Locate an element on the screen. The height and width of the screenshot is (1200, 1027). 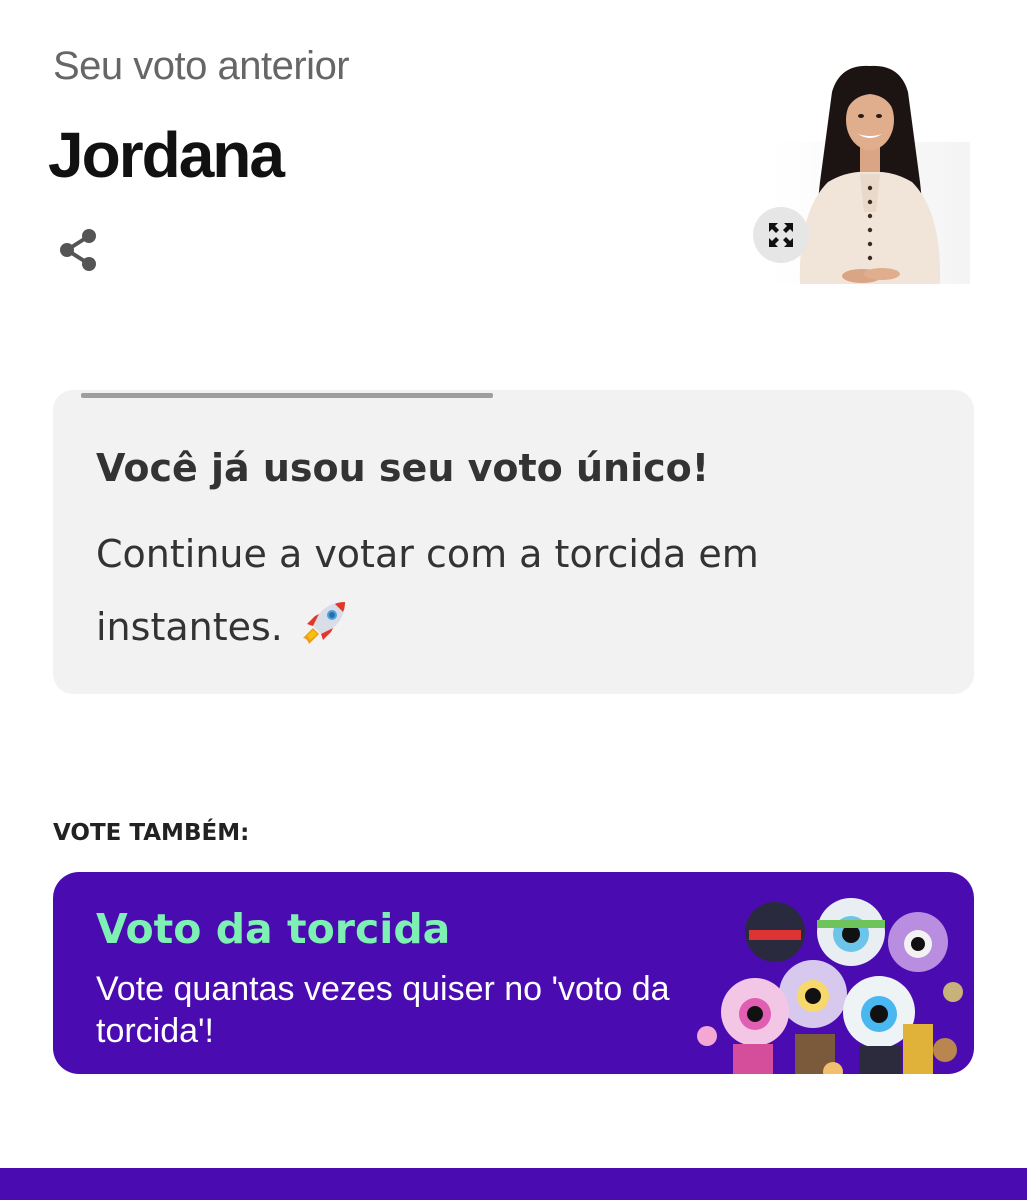
share-button is located at coordinates (79, 250).